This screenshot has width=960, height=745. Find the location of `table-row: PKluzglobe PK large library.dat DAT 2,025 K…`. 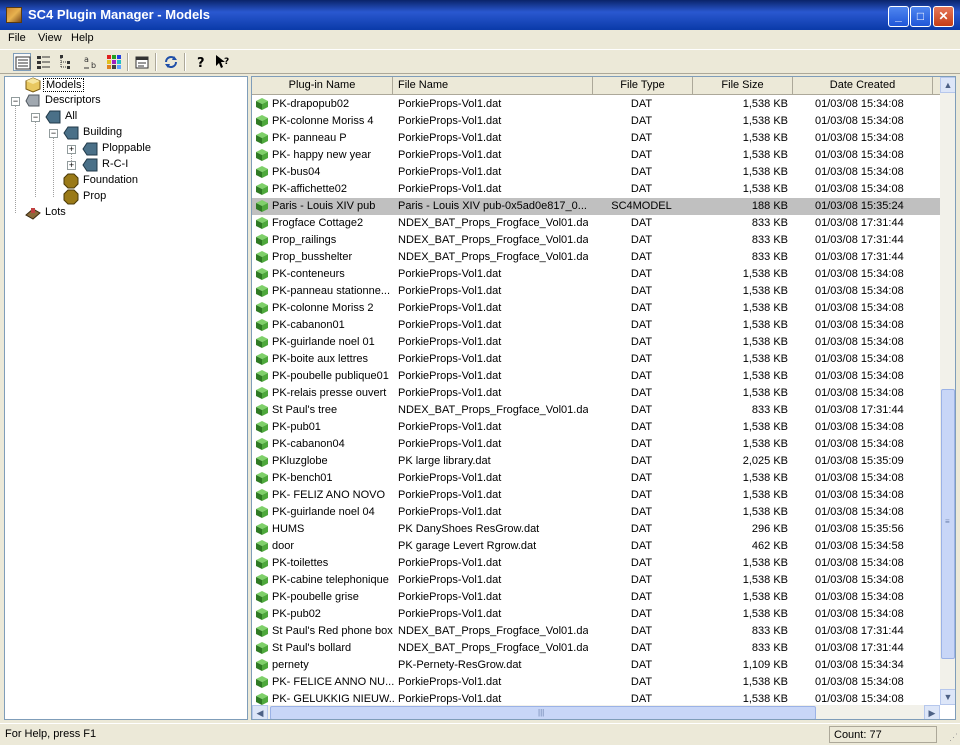

table-row: PKluzglobe PK large library.dat DAT 2,025 K… is located at coordinates (596, 461).